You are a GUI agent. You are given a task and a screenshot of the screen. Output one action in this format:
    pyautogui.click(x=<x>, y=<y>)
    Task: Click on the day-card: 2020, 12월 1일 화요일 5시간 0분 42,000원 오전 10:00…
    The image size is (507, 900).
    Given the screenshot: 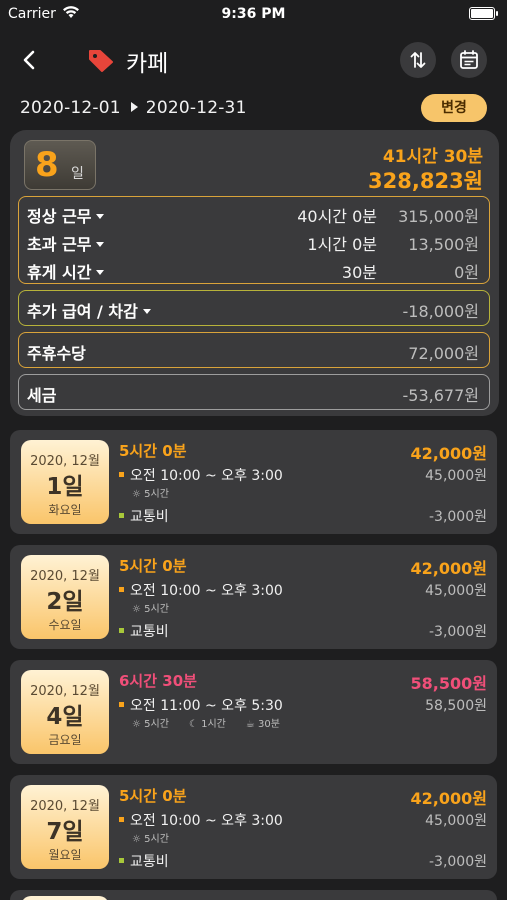 What is the action you would take?
    pyautogui.click(x=253, y=482)
    